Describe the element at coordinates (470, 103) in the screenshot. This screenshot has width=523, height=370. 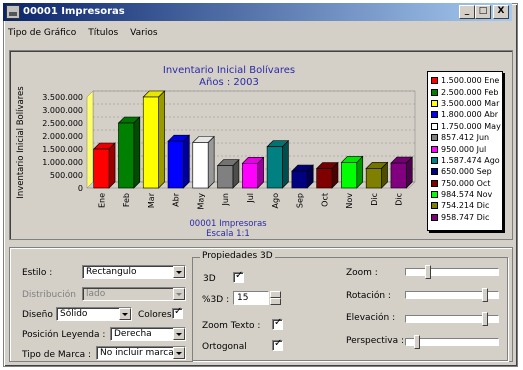
I see `legend-label: 3.500.000 Mar` at that location.